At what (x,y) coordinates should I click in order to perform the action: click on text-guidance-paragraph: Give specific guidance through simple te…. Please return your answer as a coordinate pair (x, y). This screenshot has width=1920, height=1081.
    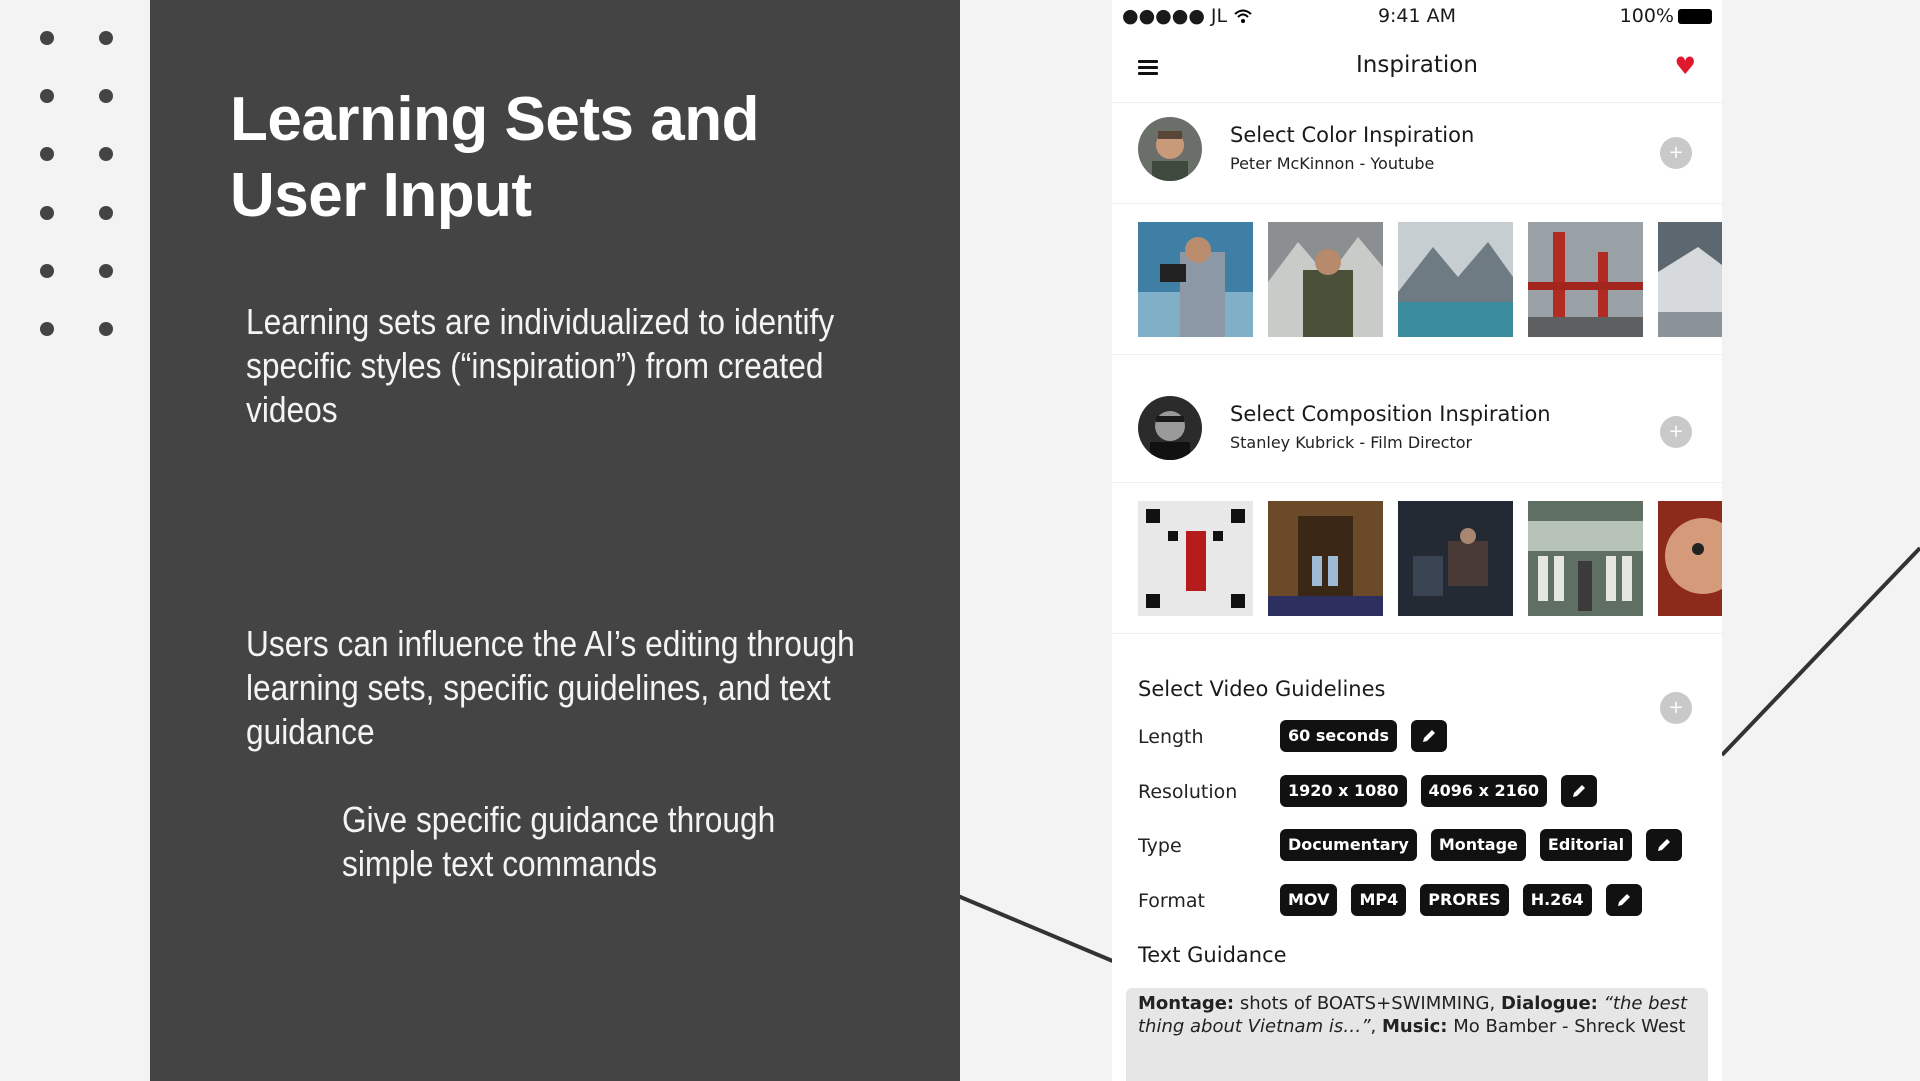
    Looking at the image, I should click on (559, 841).